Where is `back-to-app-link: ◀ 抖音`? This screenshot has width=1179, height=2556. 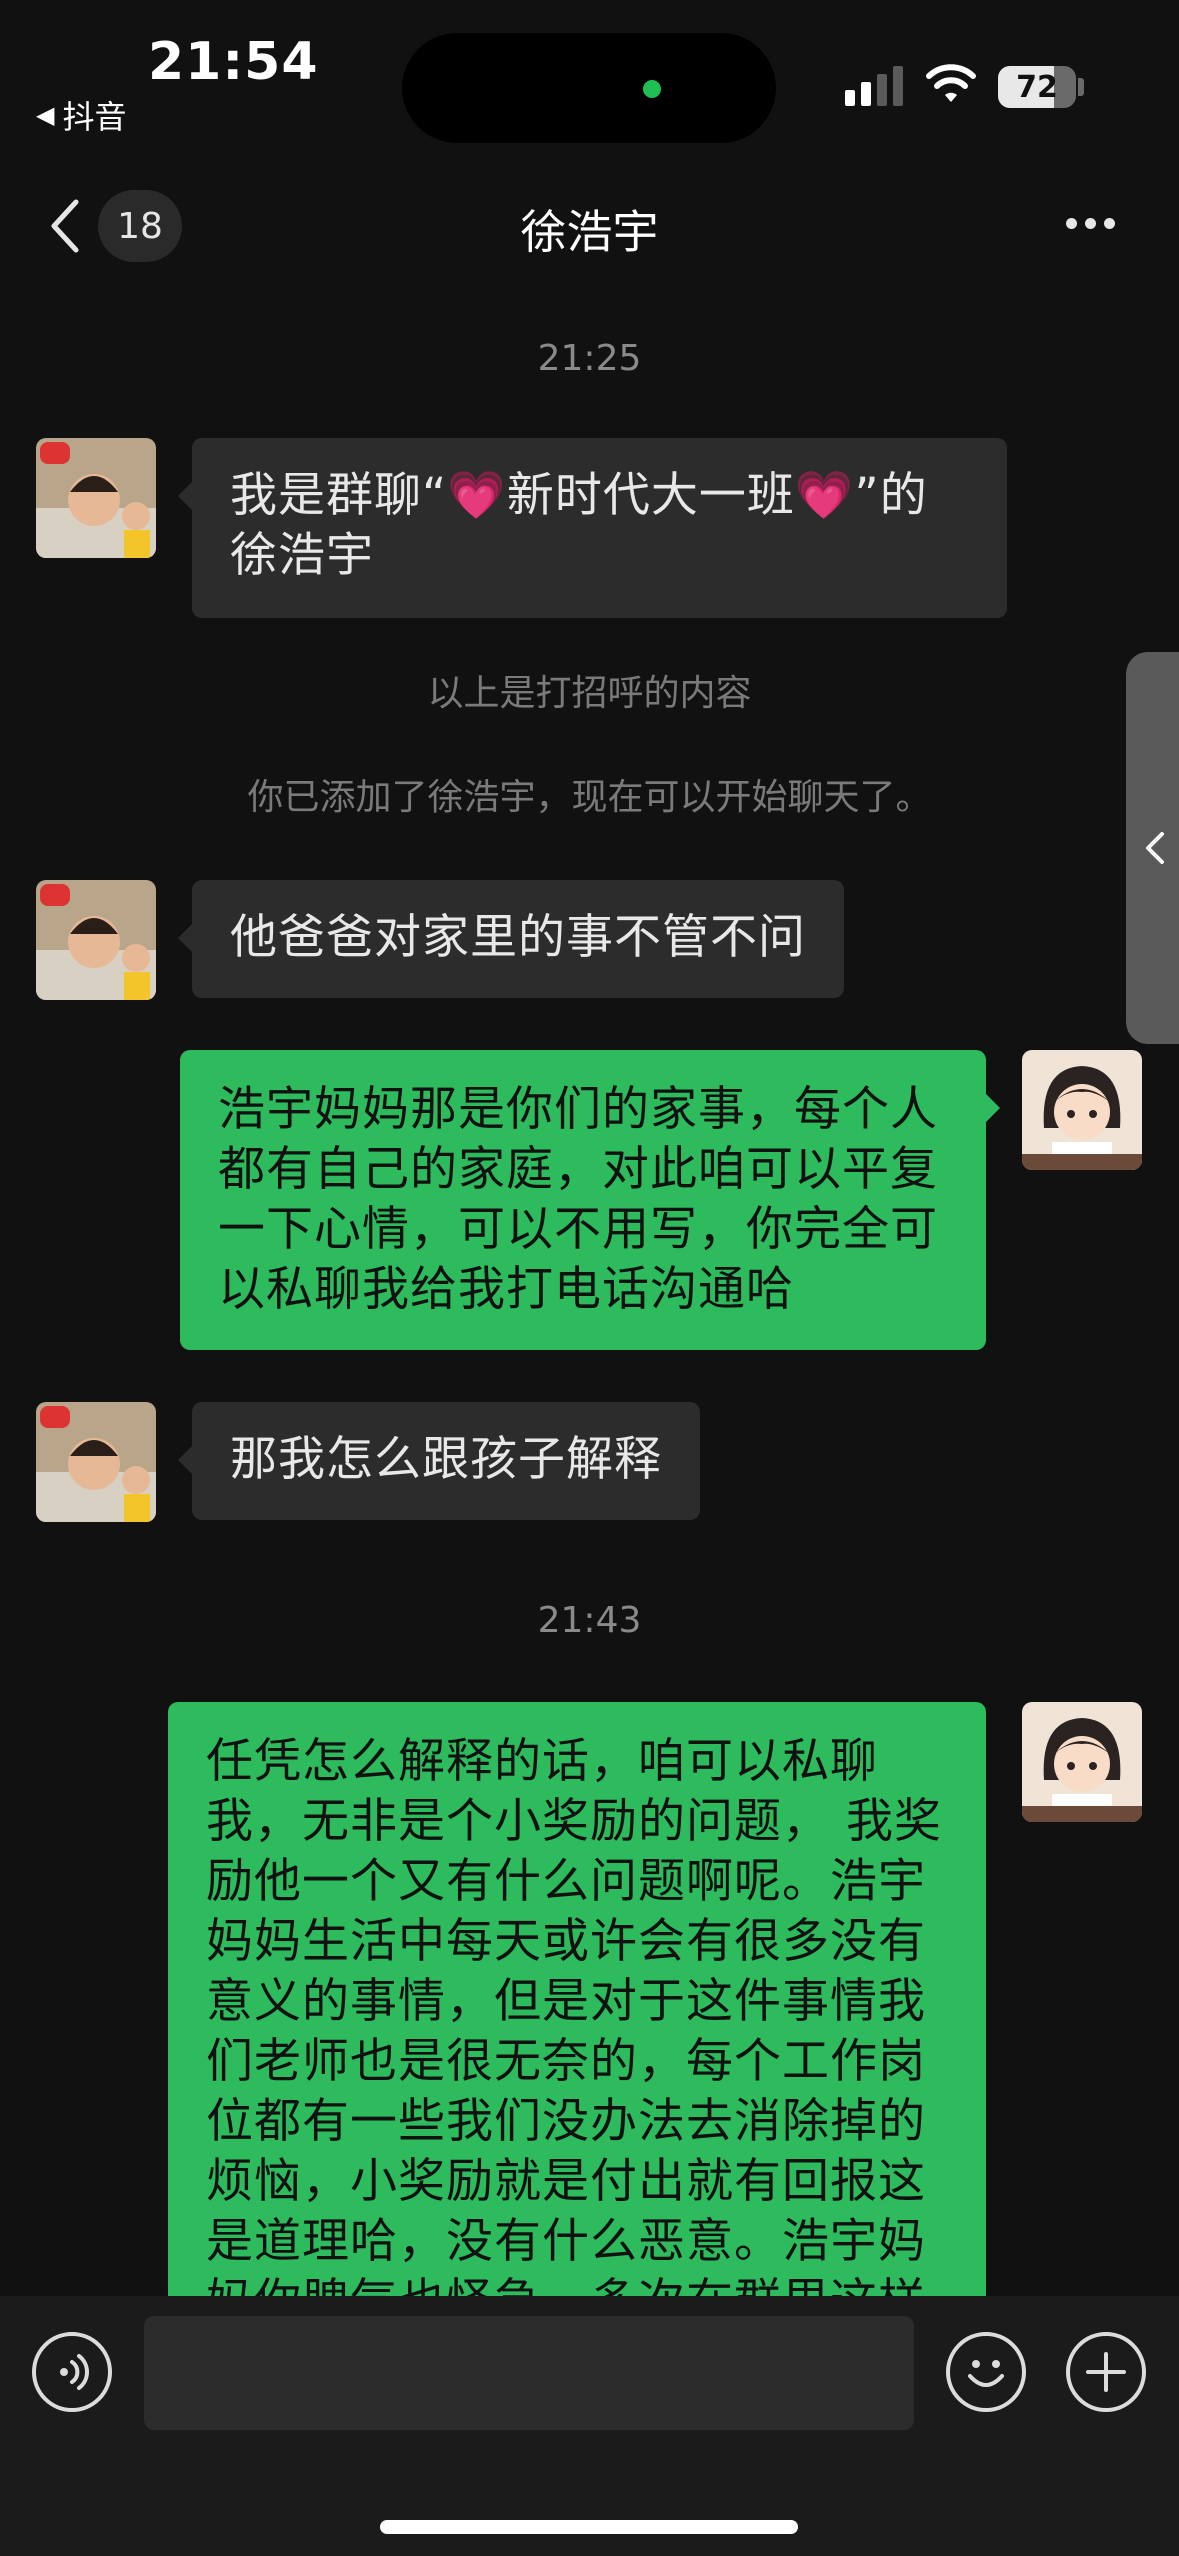 back-to-app-link: ◀ 抖音 is located at coordinates (81, 115).